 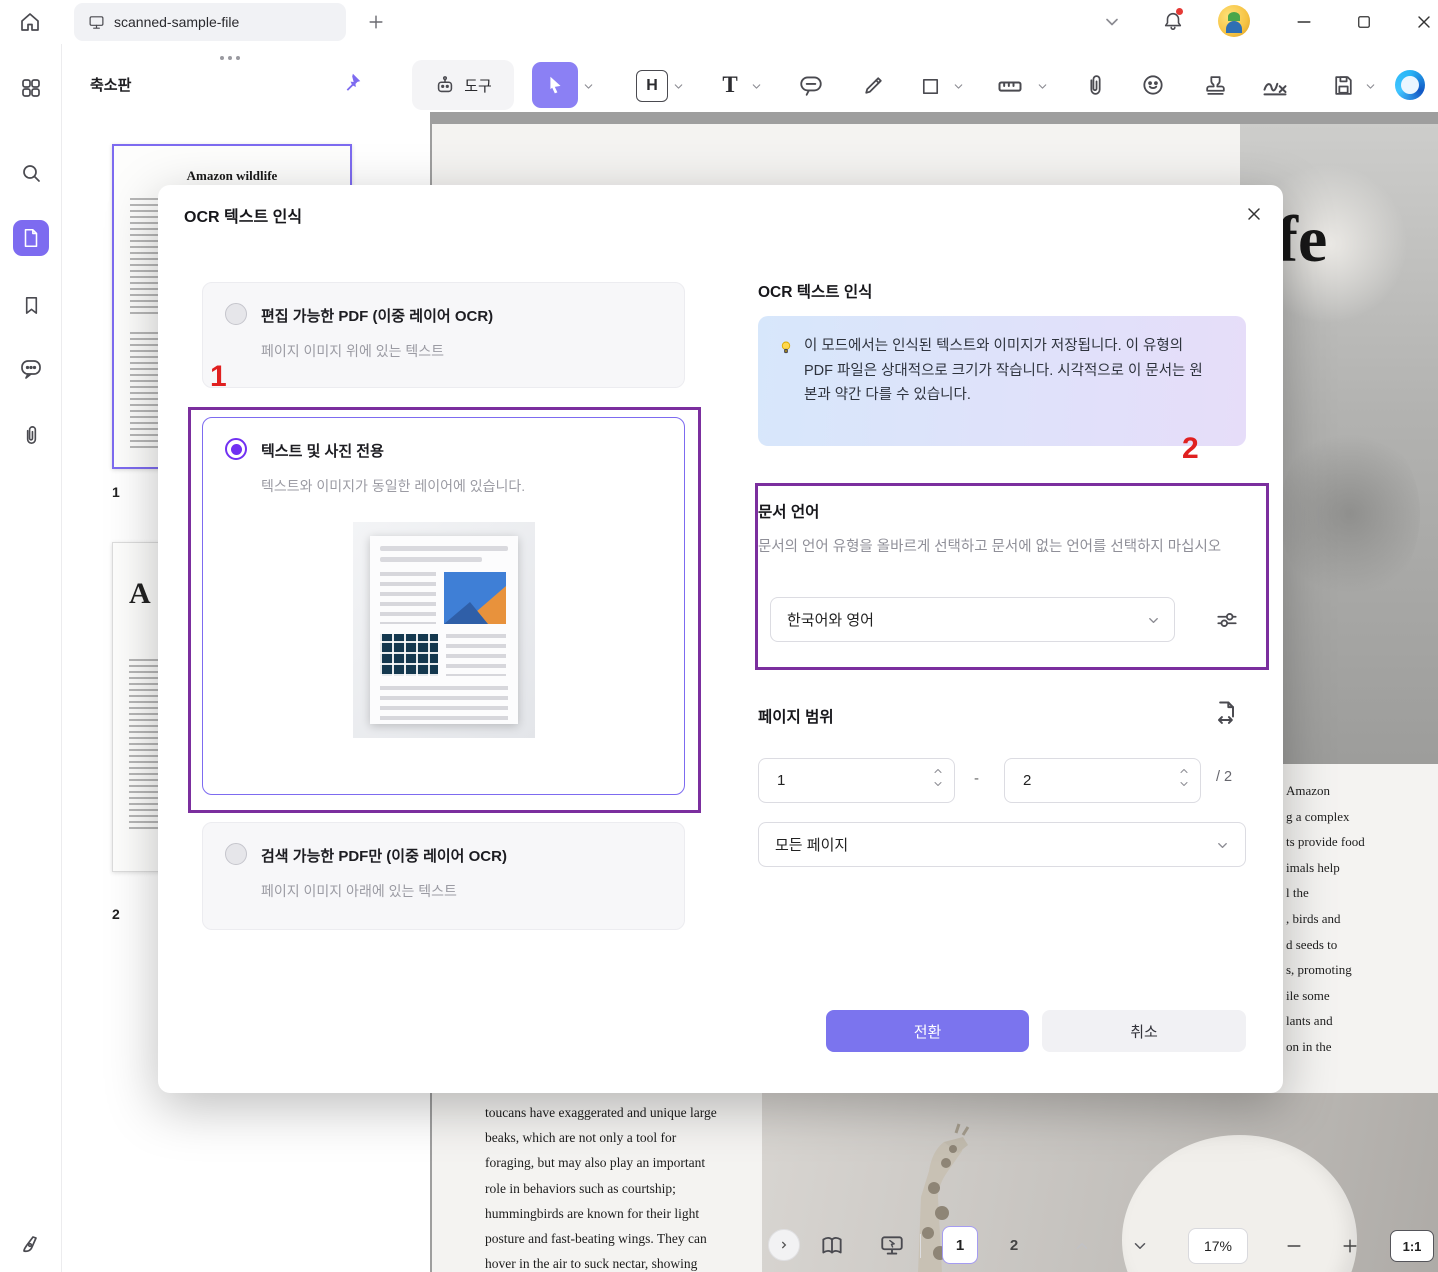 I want to click on tab-title: scanned-sample-file, so click(x=177, y=22).